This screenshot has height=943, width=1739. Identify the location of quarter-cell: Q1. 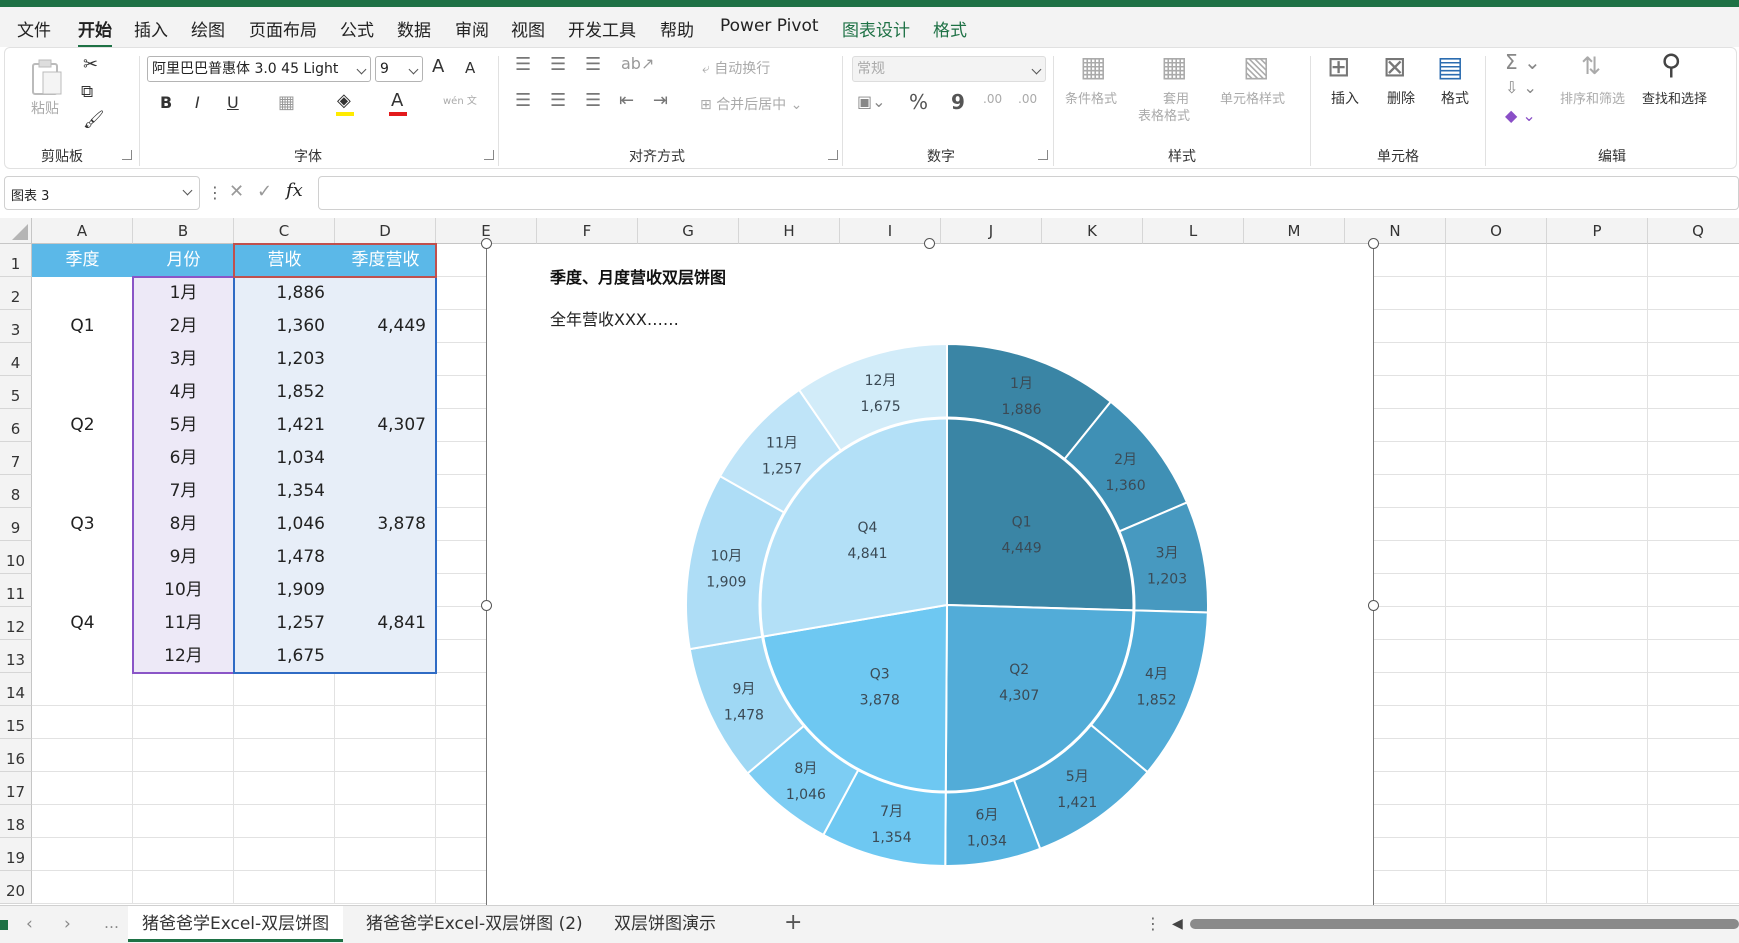
(82, 326).